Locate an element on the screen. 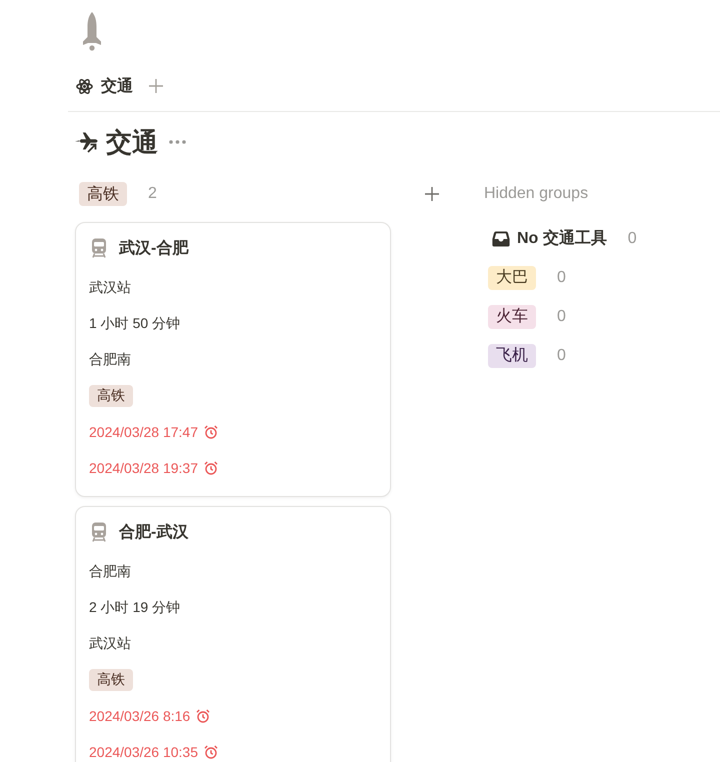 The height and width of the screenshot is (762, 720). board-card: 合肥-武汉 合肥南 2 小时 19 分钟 武汉站 高铁 2024/03/26 8:16 2024/03/26 10:35 is located at coordinates (233, 634).